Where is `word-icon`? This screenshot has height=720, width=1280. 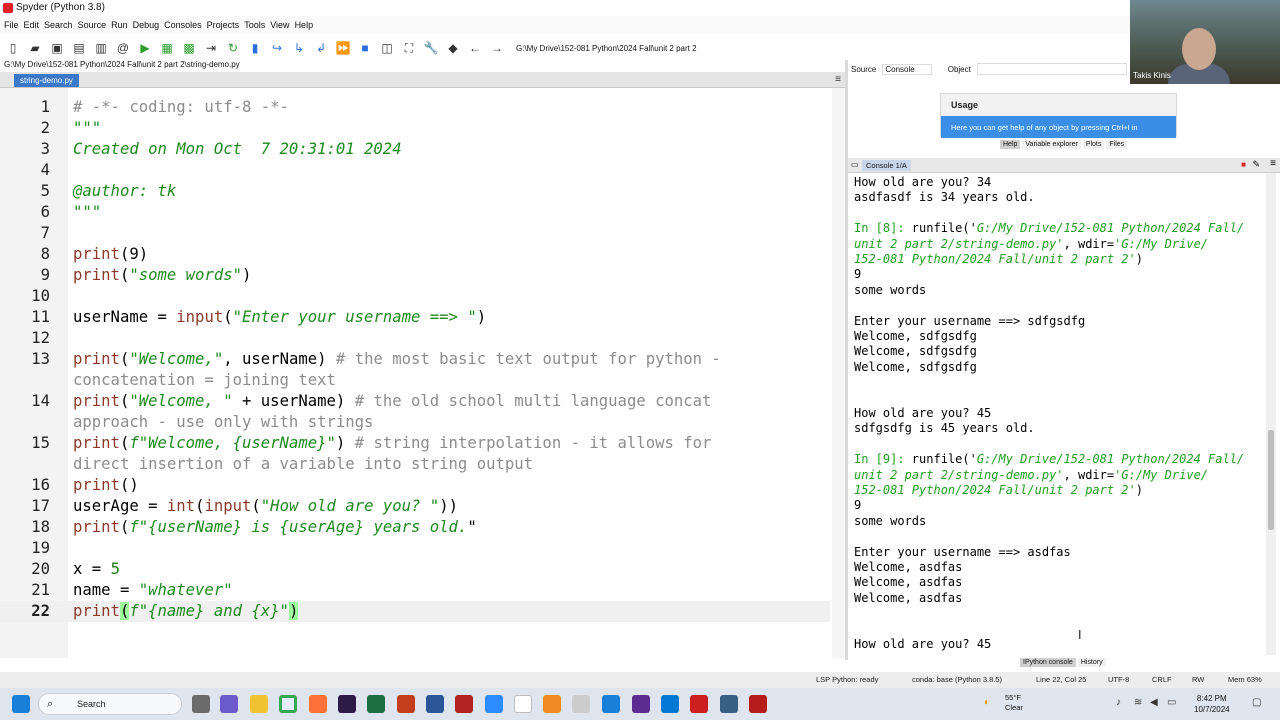 word-icon is located at coordinates (435, 704).